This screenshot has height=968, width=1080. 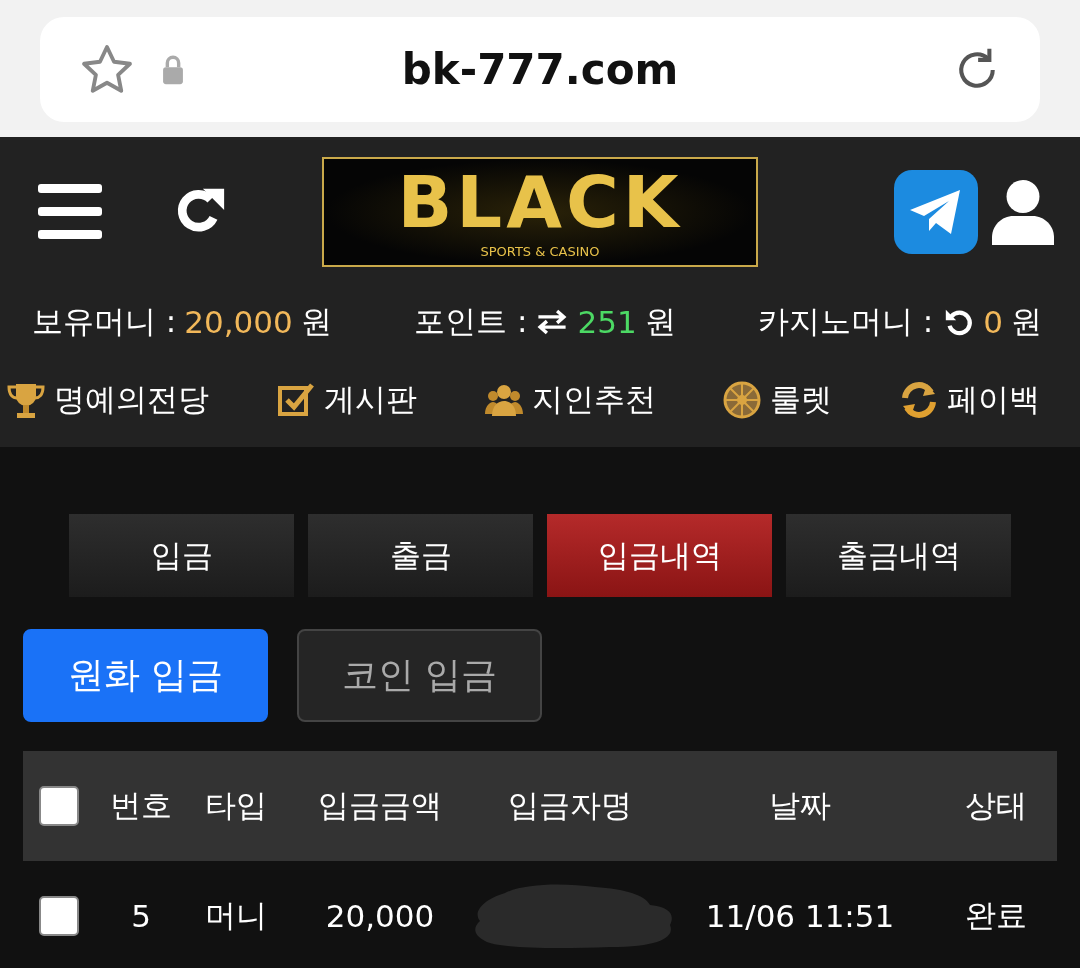 I want to click on balance-value: 20,000, so click(x=238, y=322).